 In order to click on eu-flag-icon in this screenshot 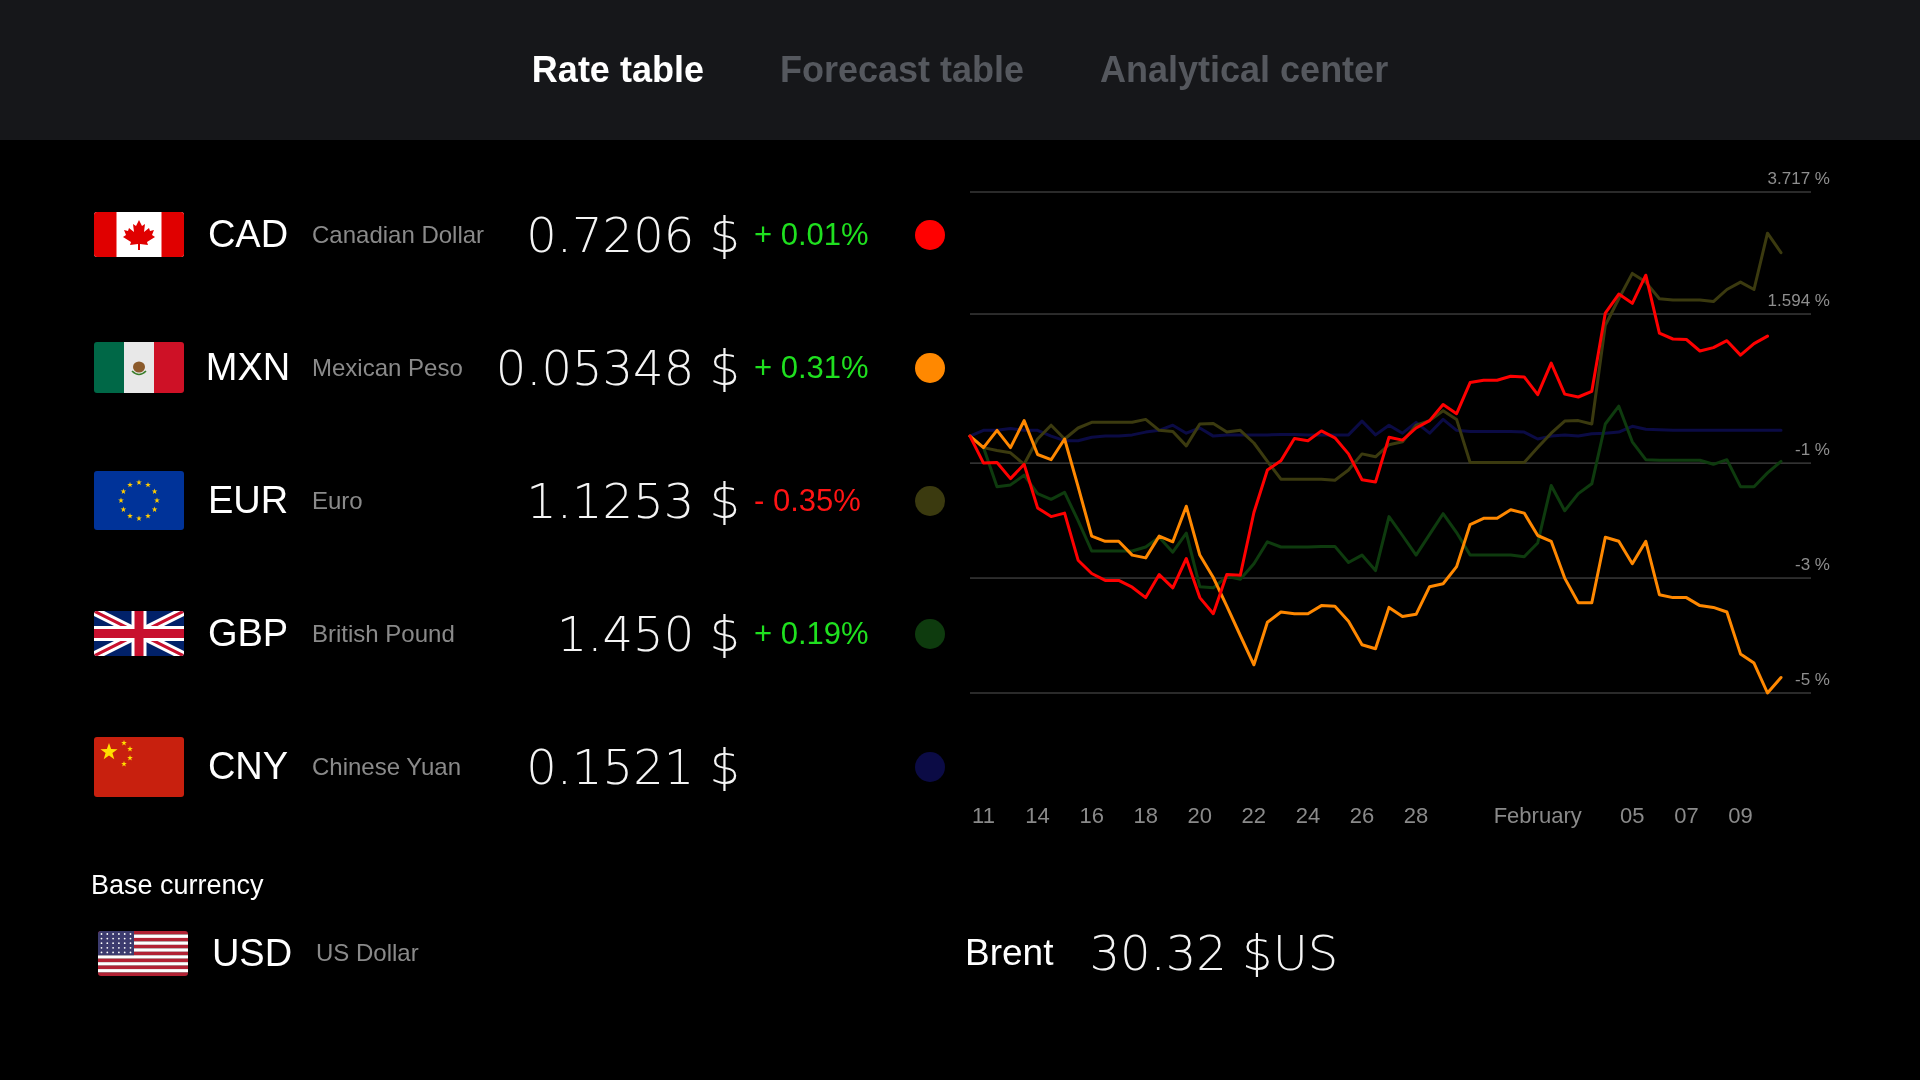, I will do `click(139, 500)`.